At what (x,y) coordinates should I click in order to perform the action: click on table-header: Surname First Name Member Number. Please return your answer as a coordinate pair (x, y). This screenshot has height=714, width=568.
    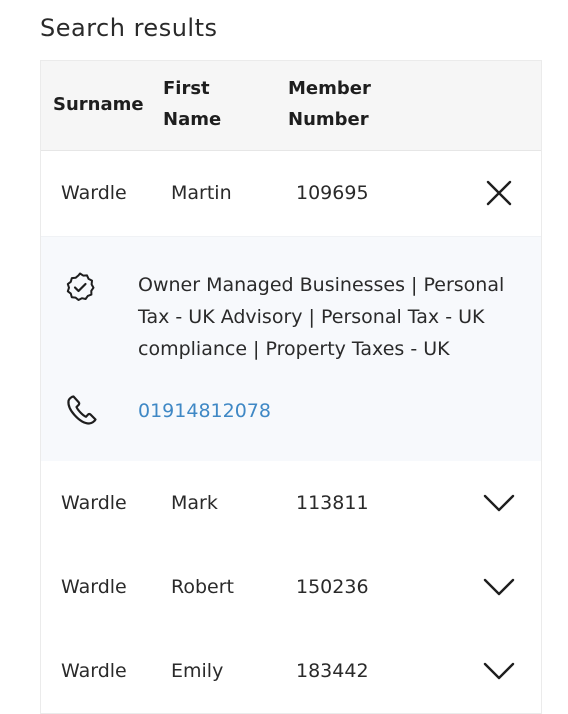
    Looking at the image, I should click on (291, 106).